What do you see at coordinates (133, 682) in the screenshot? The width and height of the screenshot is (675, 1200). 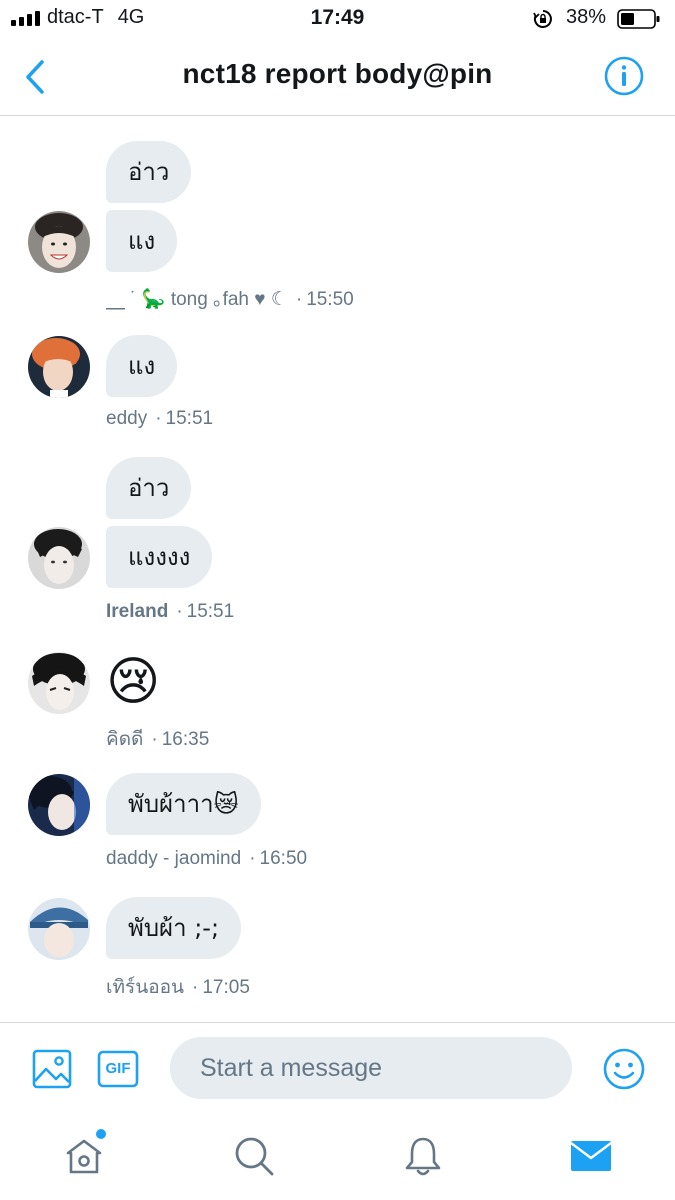 I see `message-bubble: 😢` at bounding box center [133, 682].